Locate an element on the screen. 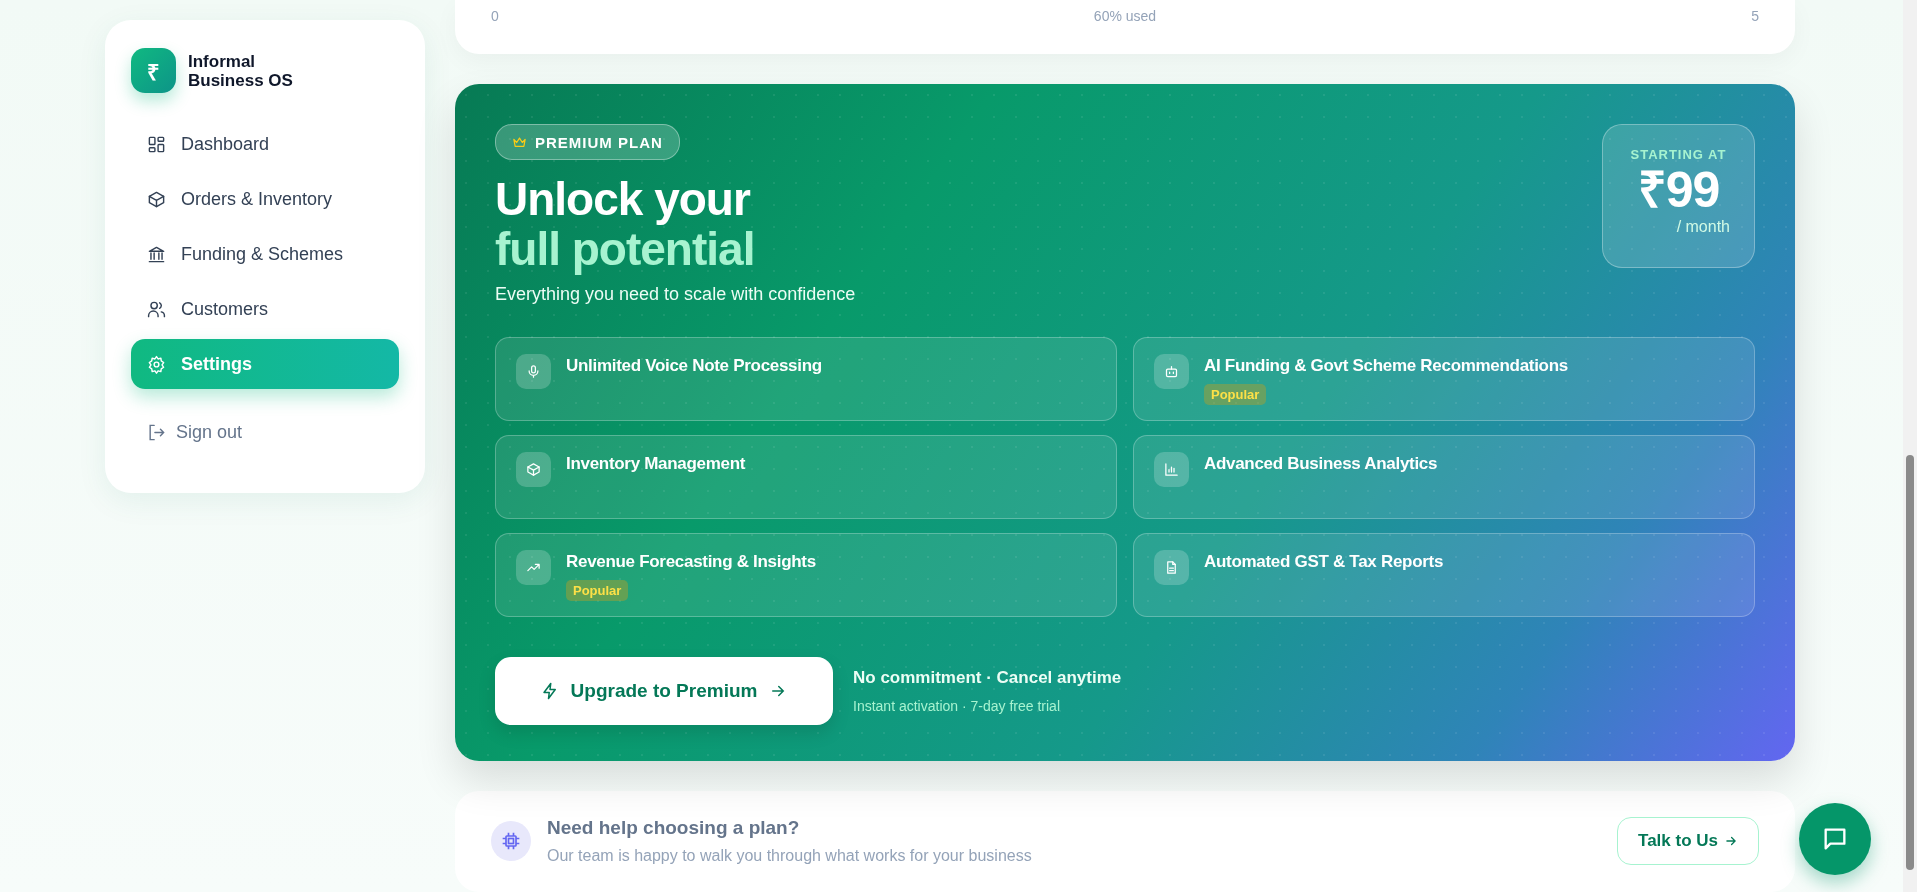  talk-button: Talk to Us is located at coordinates (1688, 841).